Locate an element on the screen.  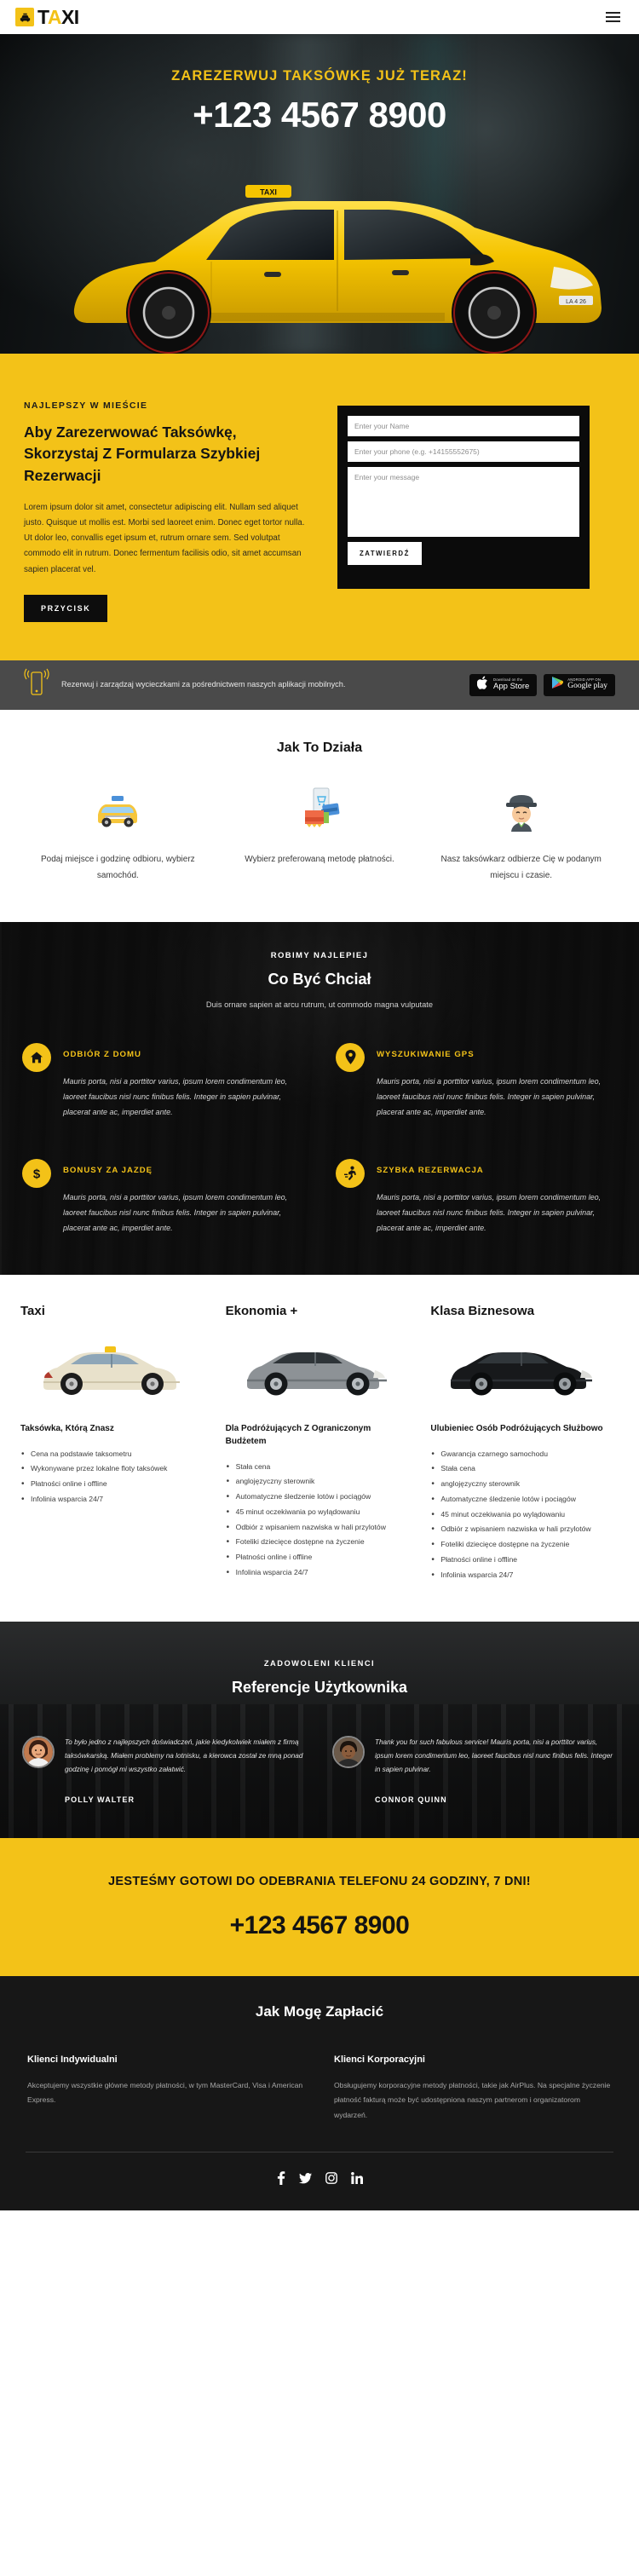
fleet-card-name: Taxi is located at coordinates (32, 1310).